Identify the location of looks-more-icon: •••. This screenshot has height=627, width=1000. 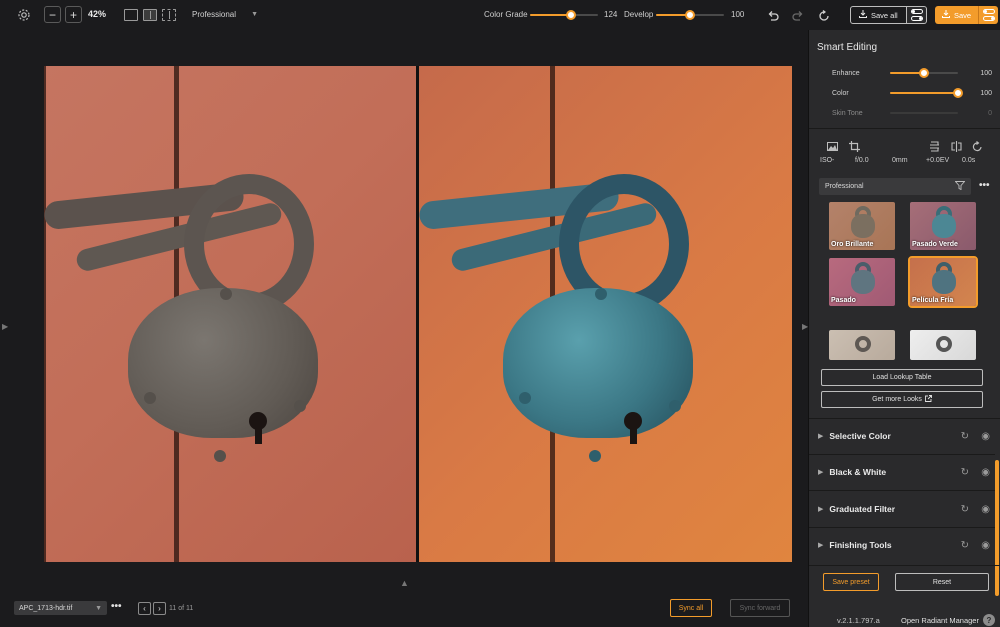
(984, 185).